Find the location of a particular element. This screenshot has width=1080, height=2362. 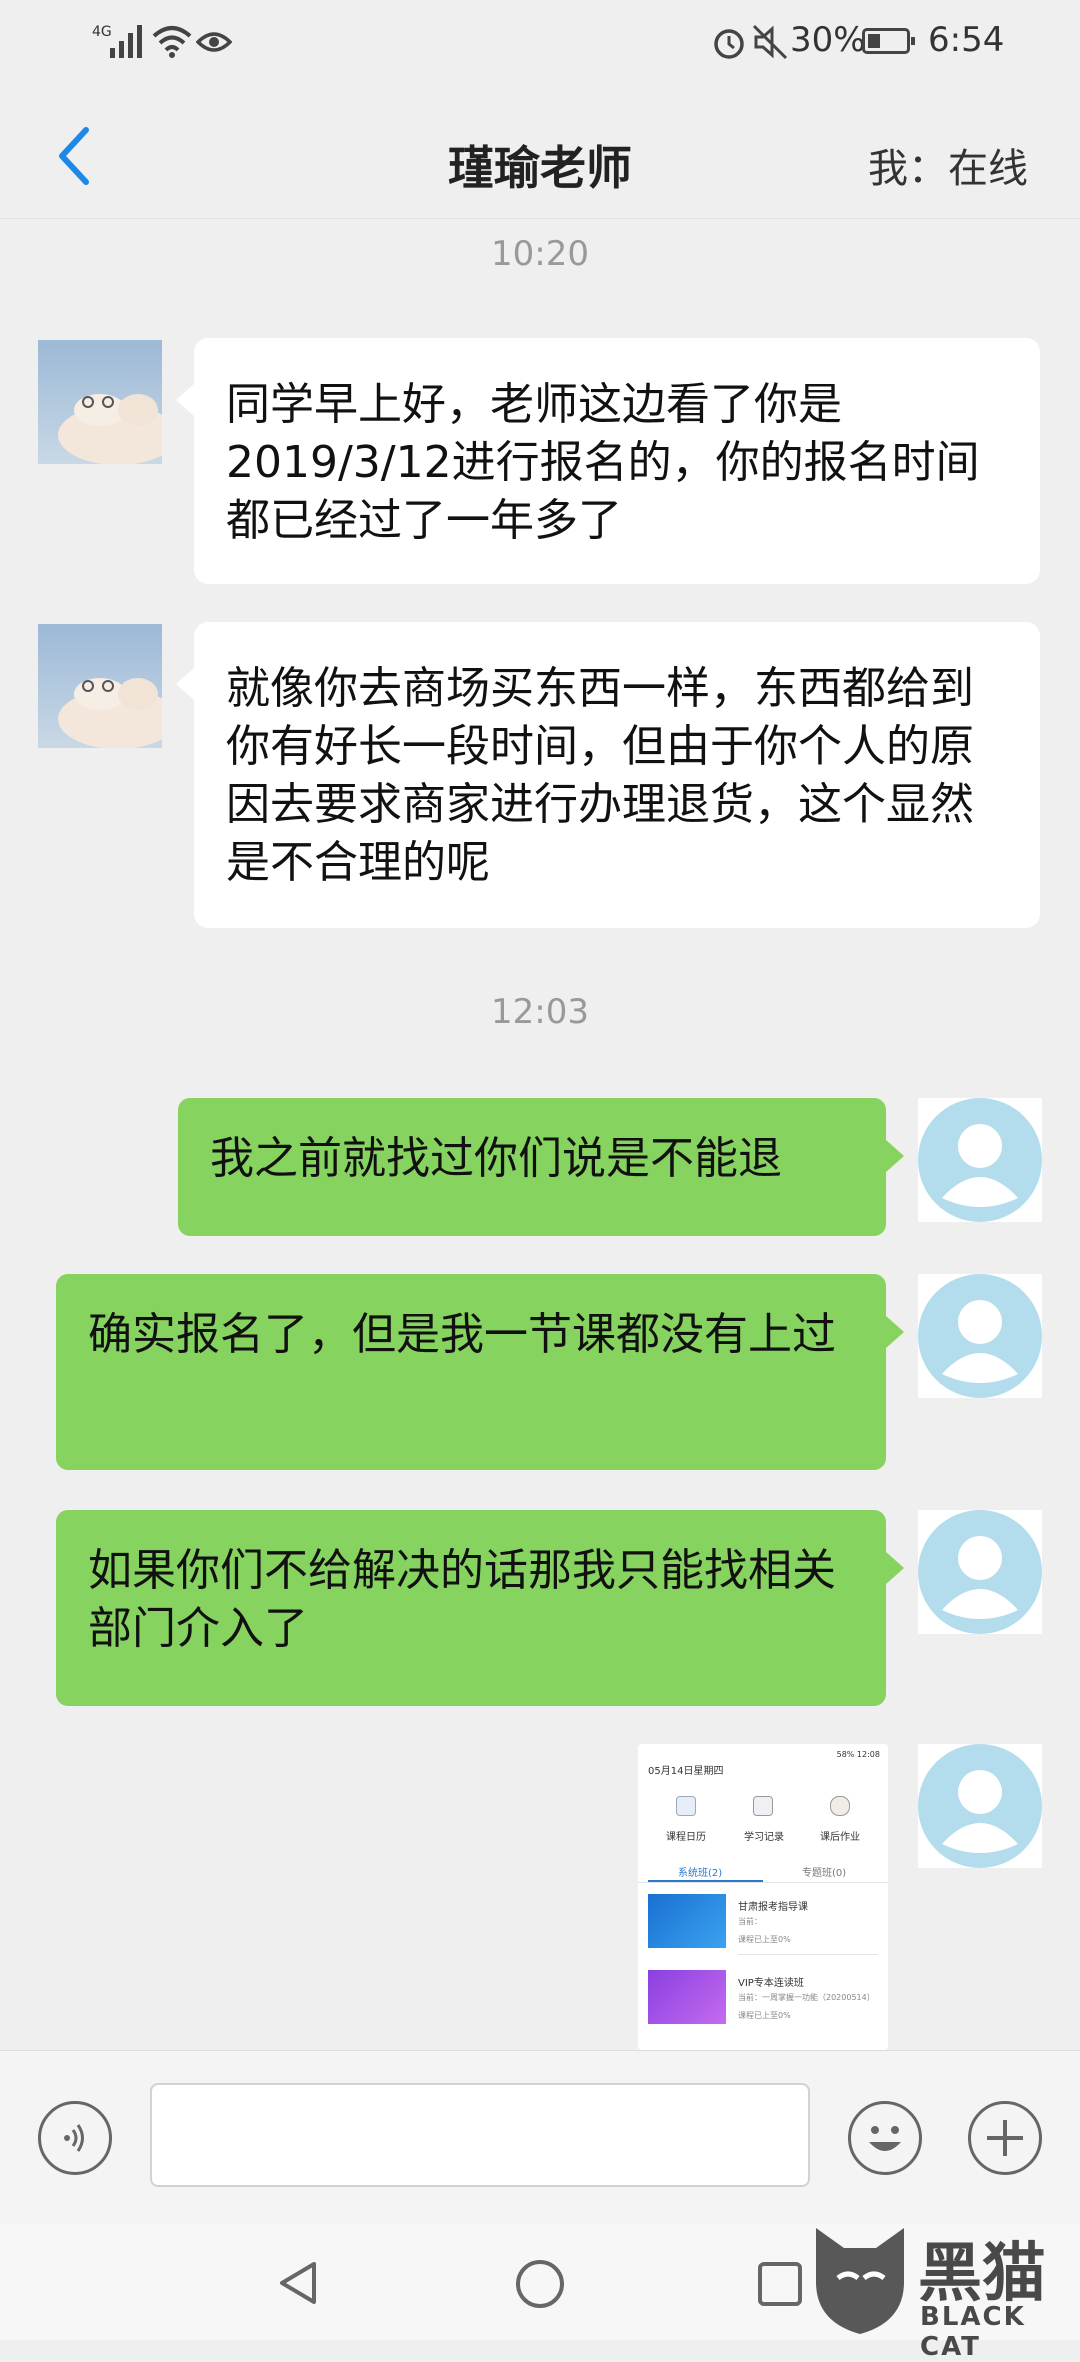

message-text: 确实报名了，但是我一节课都没有上过 is located at coordinates (462, 1334).